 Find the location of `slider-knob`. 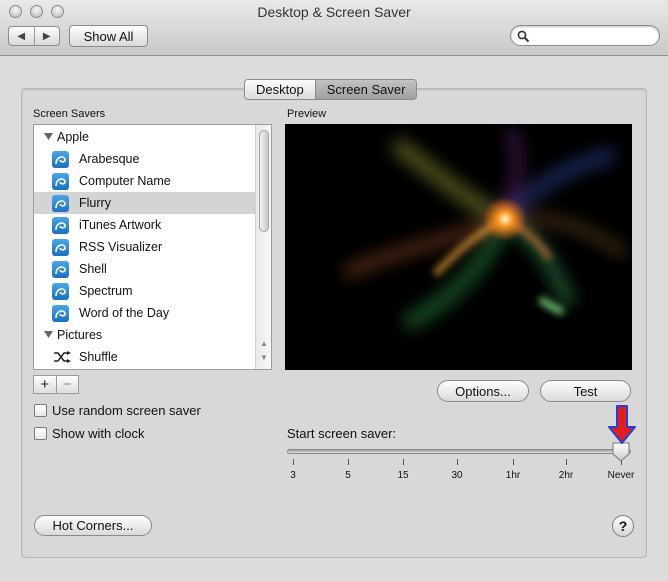

slider-knob is located at coordinates (621, 452).